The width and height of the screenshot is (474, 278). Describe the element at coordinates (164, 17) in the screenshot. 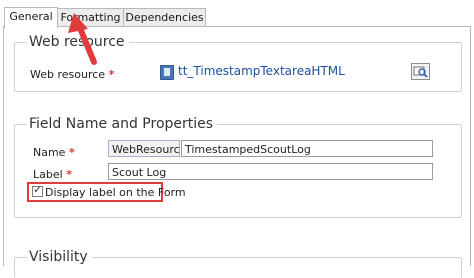

I see `tab-dependencies: Dependencies` at that location.